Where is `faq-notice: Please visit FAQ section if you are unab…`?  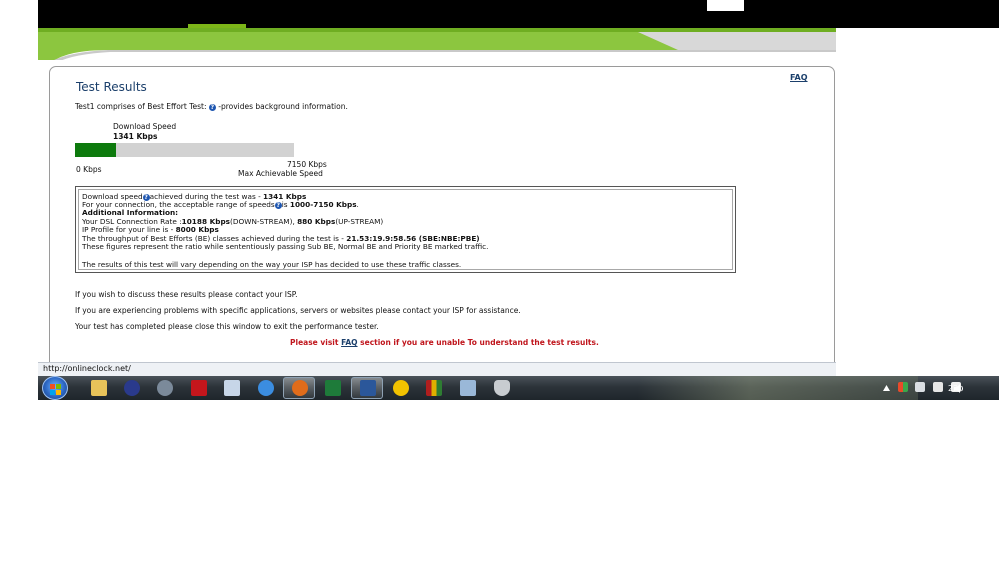
faq-notice: Please visit FAQ section if you are unab… is located at coordinates (444, 342).